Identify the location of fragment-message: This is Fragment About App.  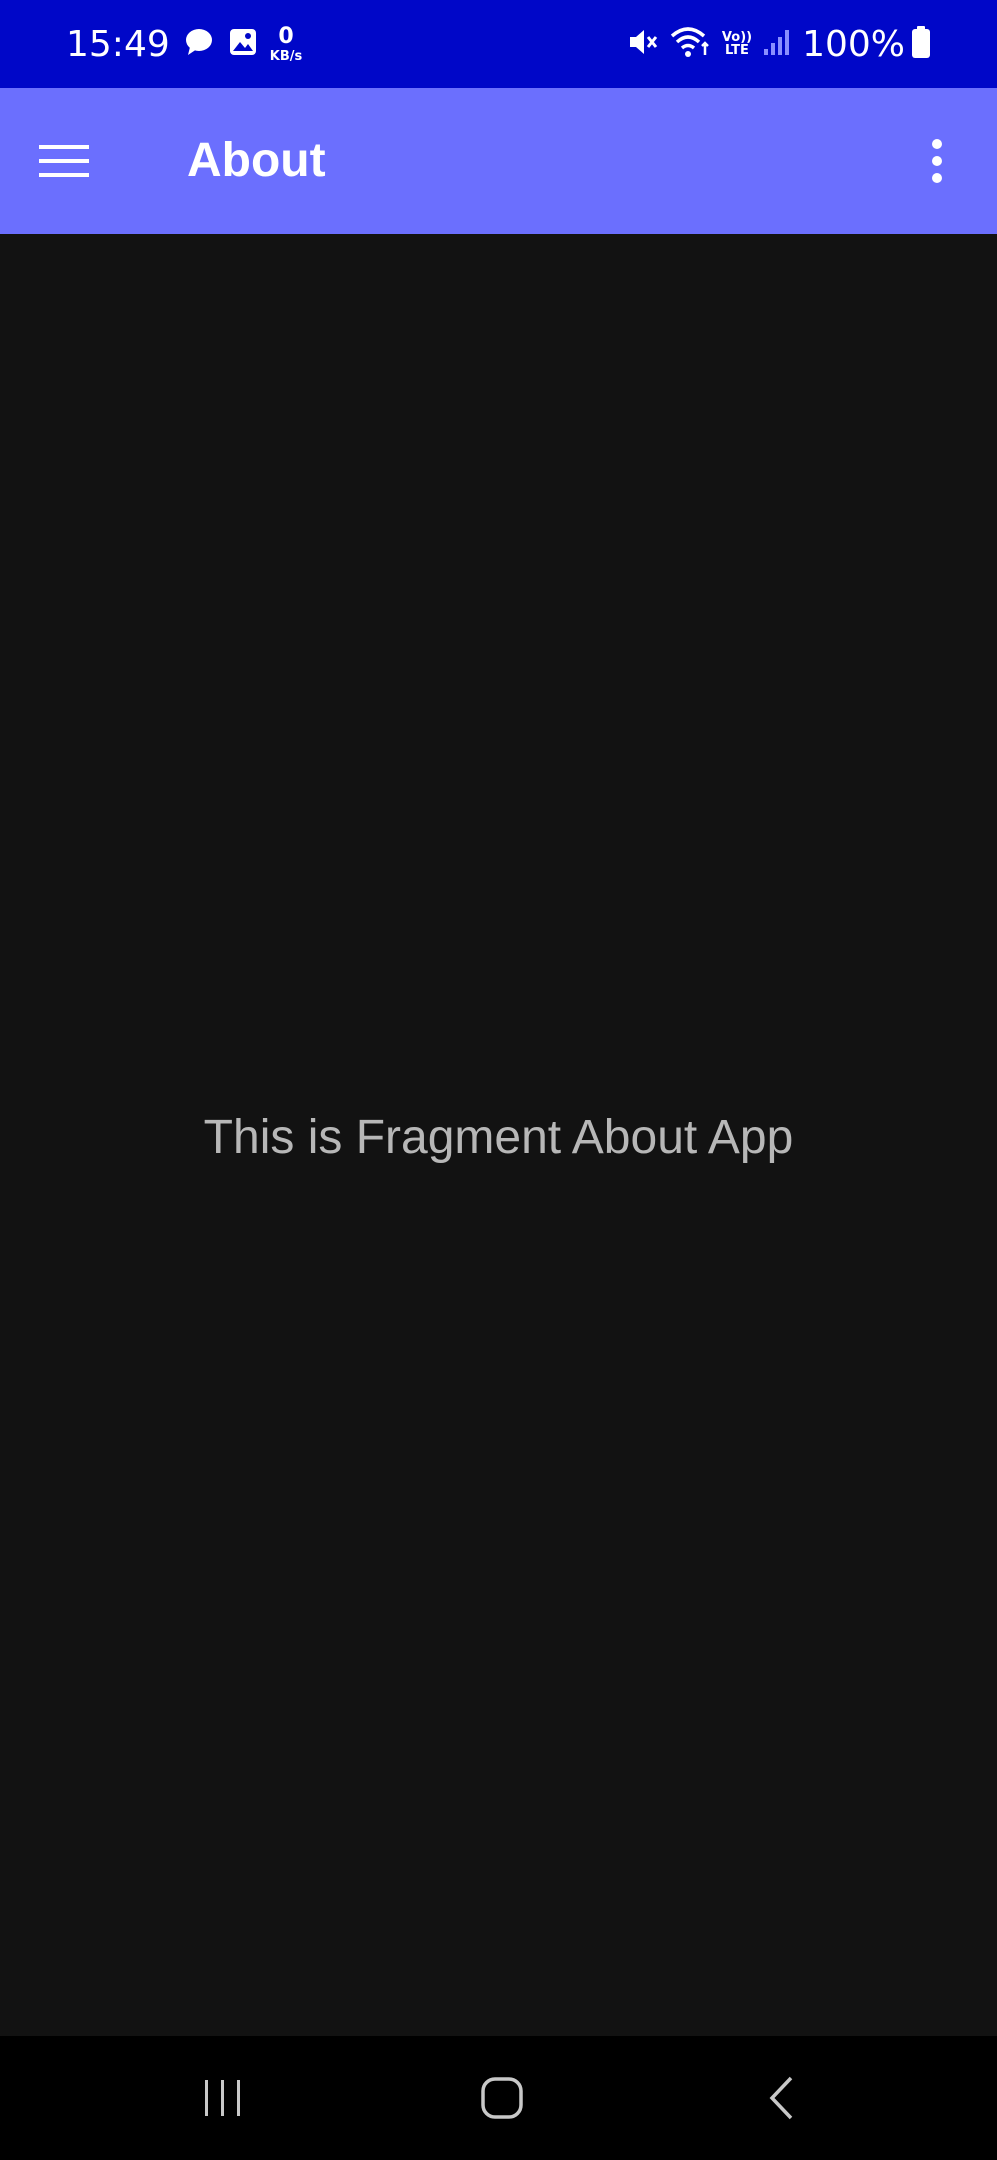
(498, 1137).